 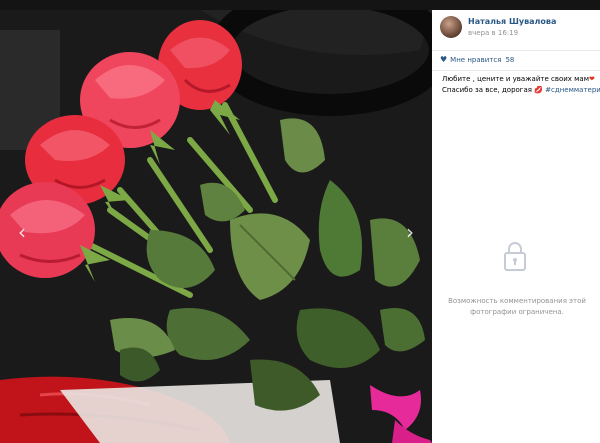 What do you see at coordinates (410, 232) in the screenshot?
I see `next-photo-button: ›` at bounding box center [410, 232].